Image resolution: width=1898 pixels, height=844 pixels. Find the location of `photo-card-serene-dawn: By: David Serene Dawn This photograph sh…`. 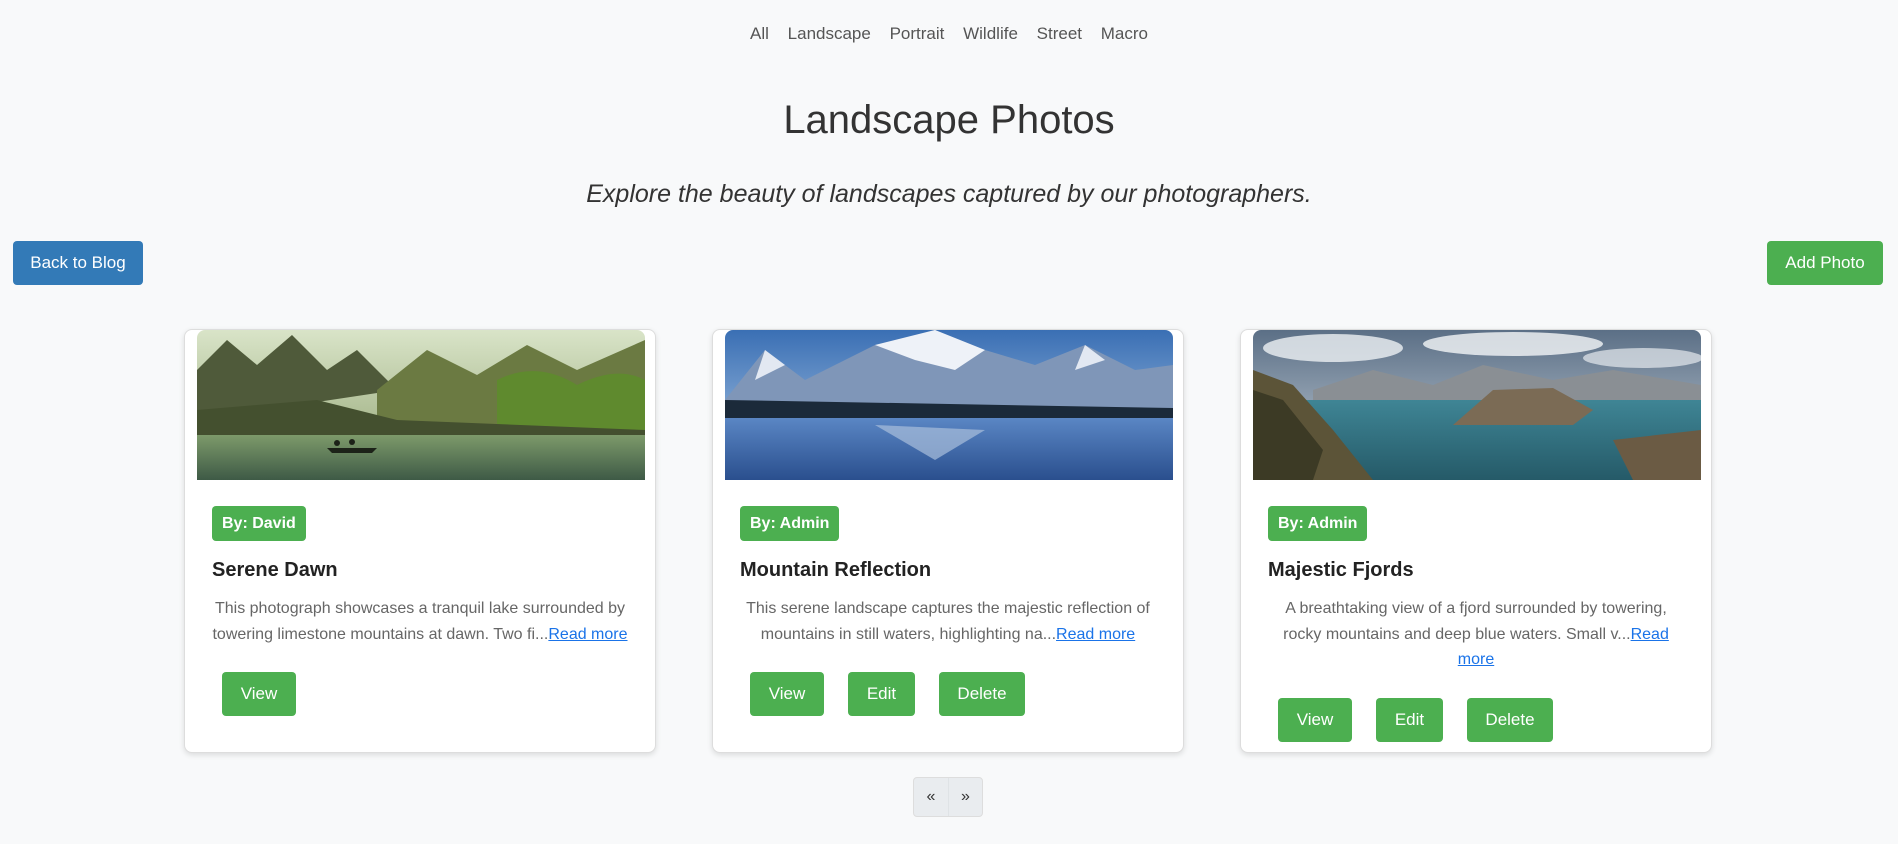

photo-card-serene-dawn: By: David Serene Dawn This photograph sh… is located at coordinates (420, 541).